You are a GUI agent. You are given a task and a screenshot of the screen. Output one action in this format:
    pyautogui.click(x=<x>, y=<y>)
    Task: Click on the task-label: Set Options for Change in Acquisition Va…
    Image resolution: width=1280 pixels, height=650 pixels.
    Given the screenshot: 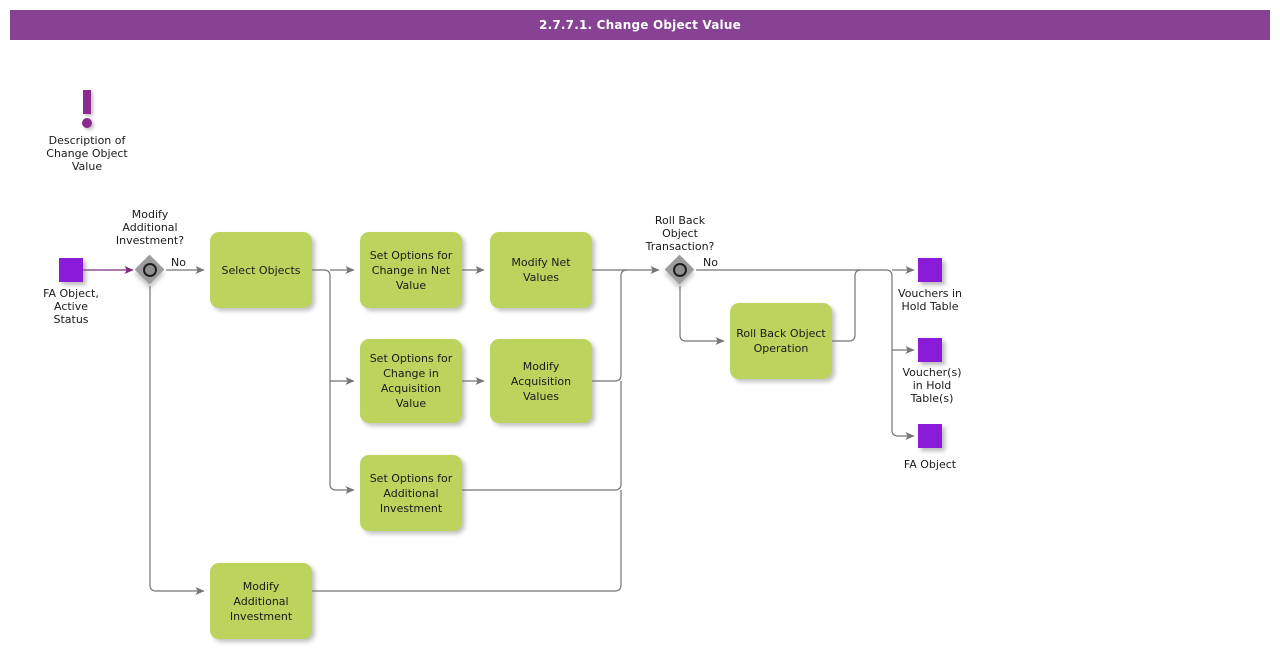 What is the action you would take?
    pyautogui.click(x=411, y=381)
    